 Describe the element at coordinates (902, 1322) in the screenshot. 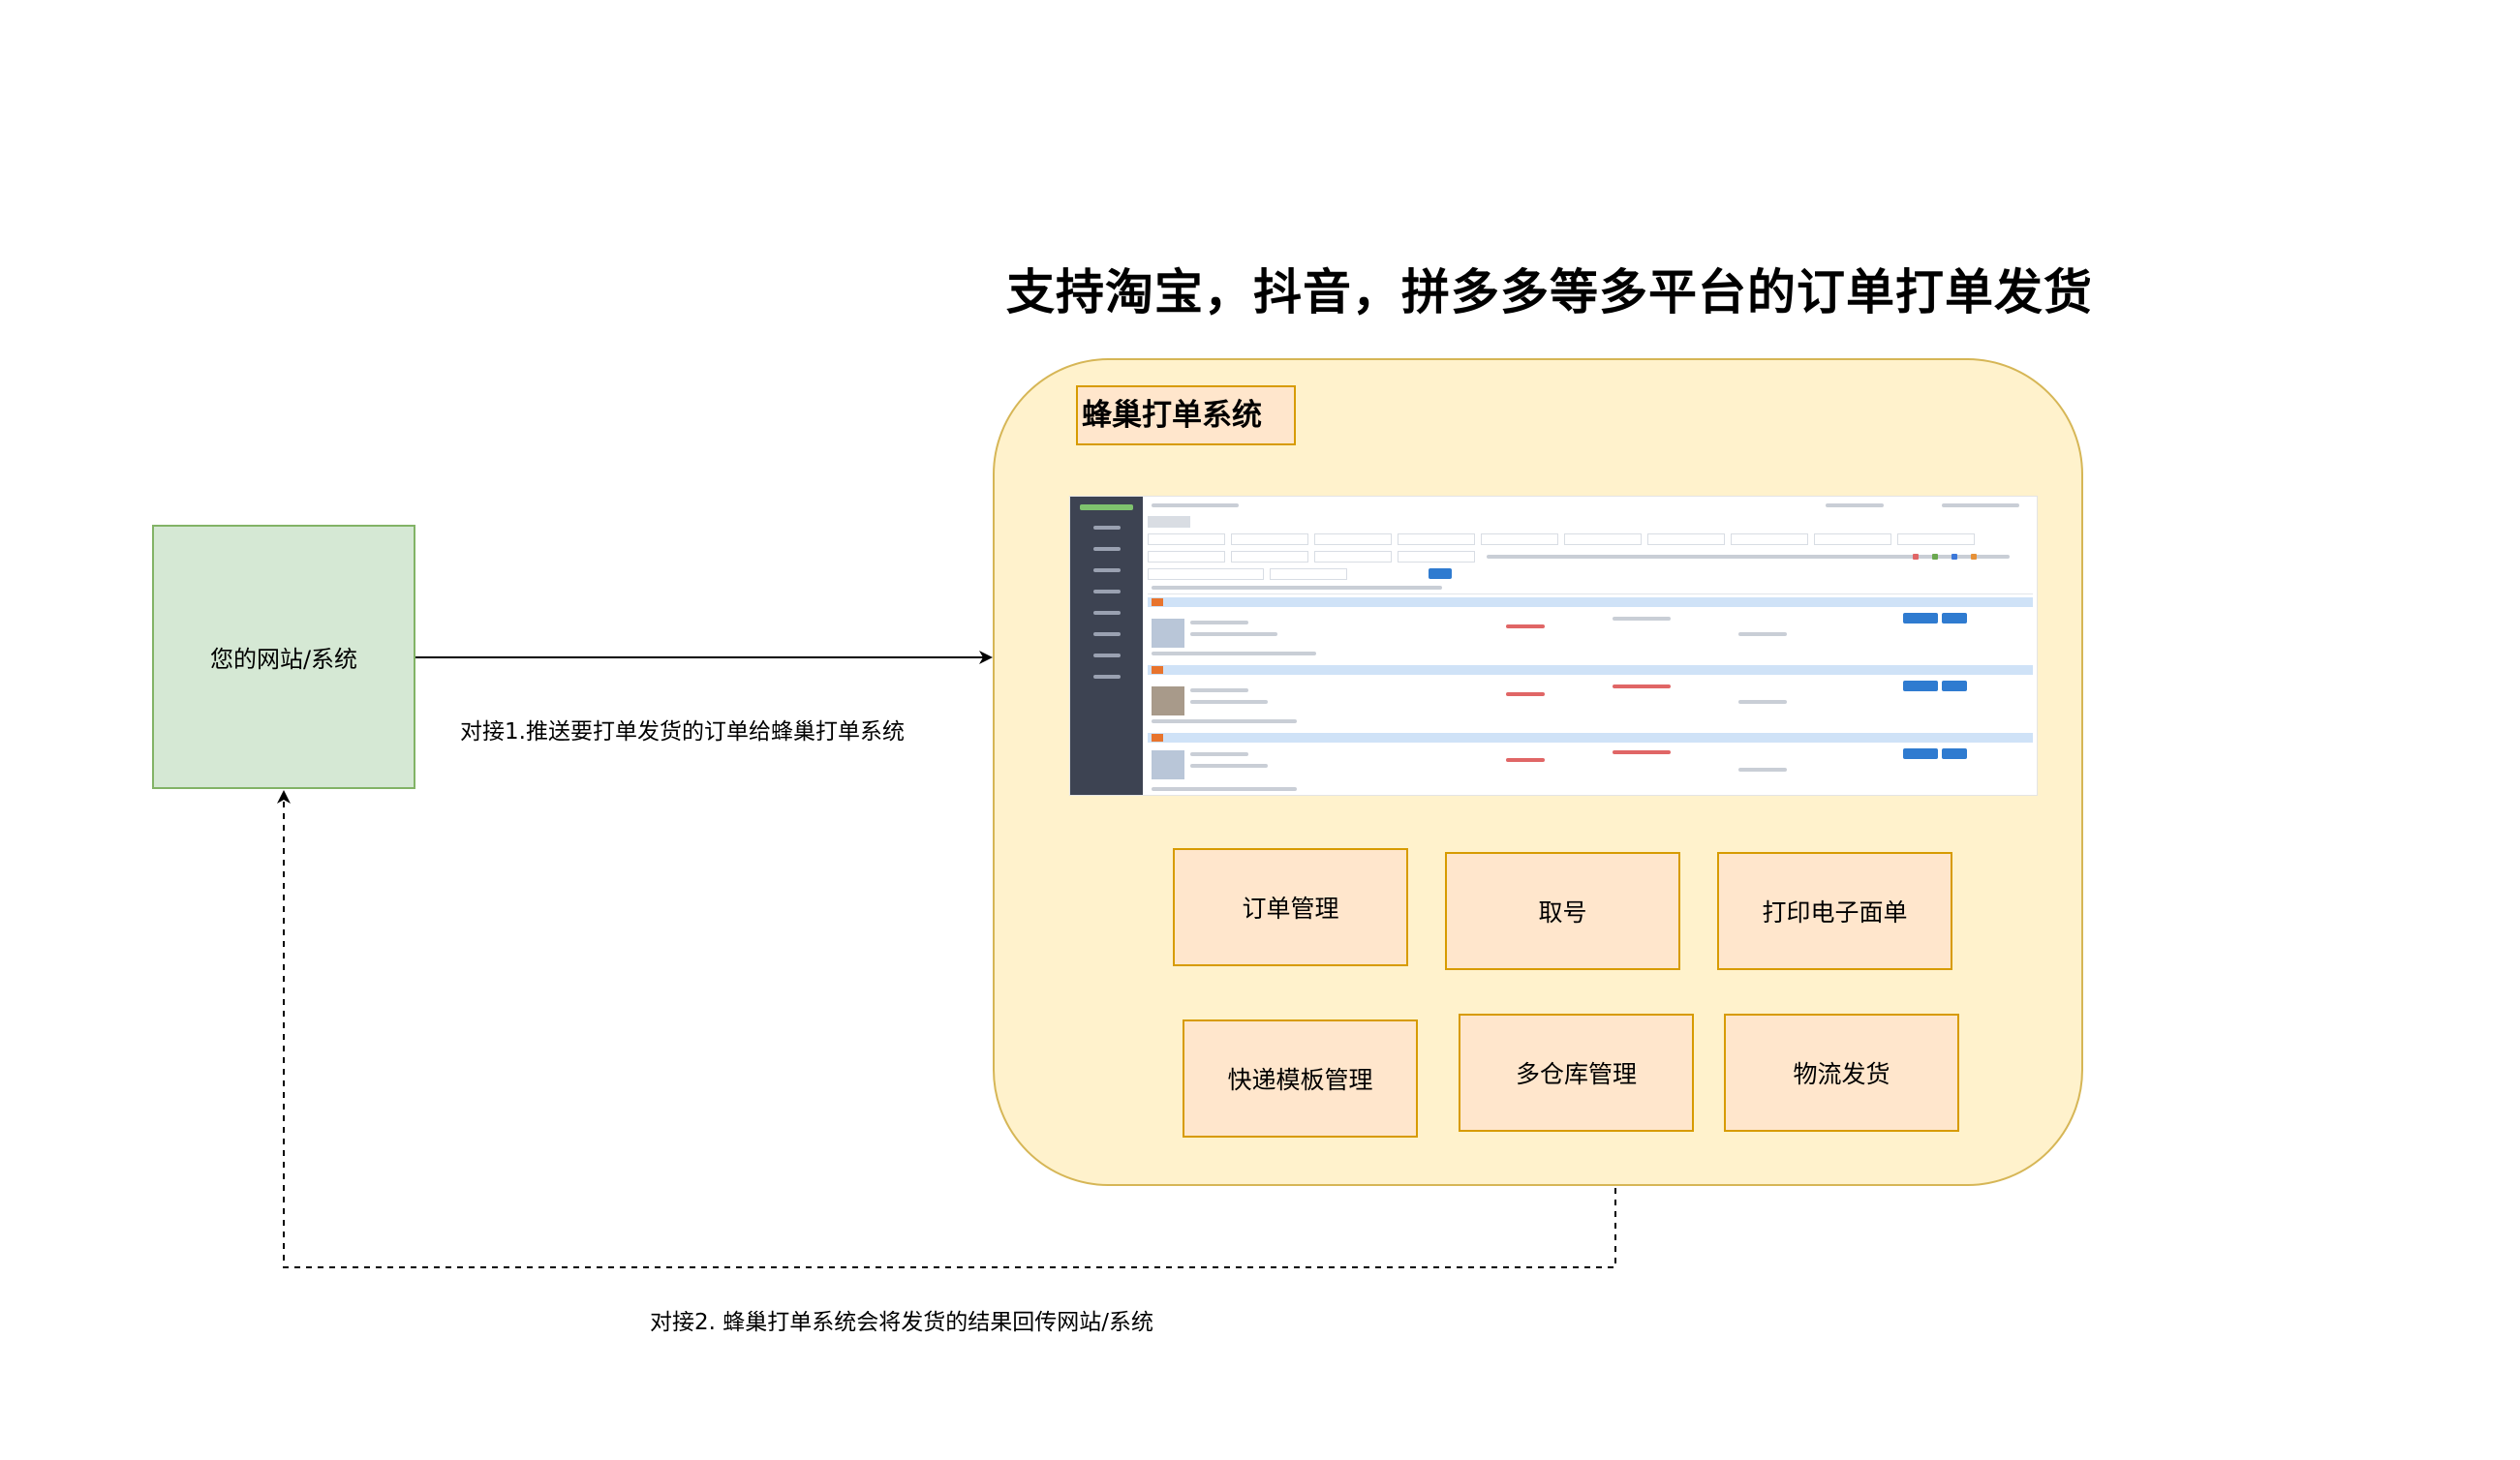

I see `callback-label: 对接2. 蜂巢打单系统会将发货的结果回传网站/系统` at that location.